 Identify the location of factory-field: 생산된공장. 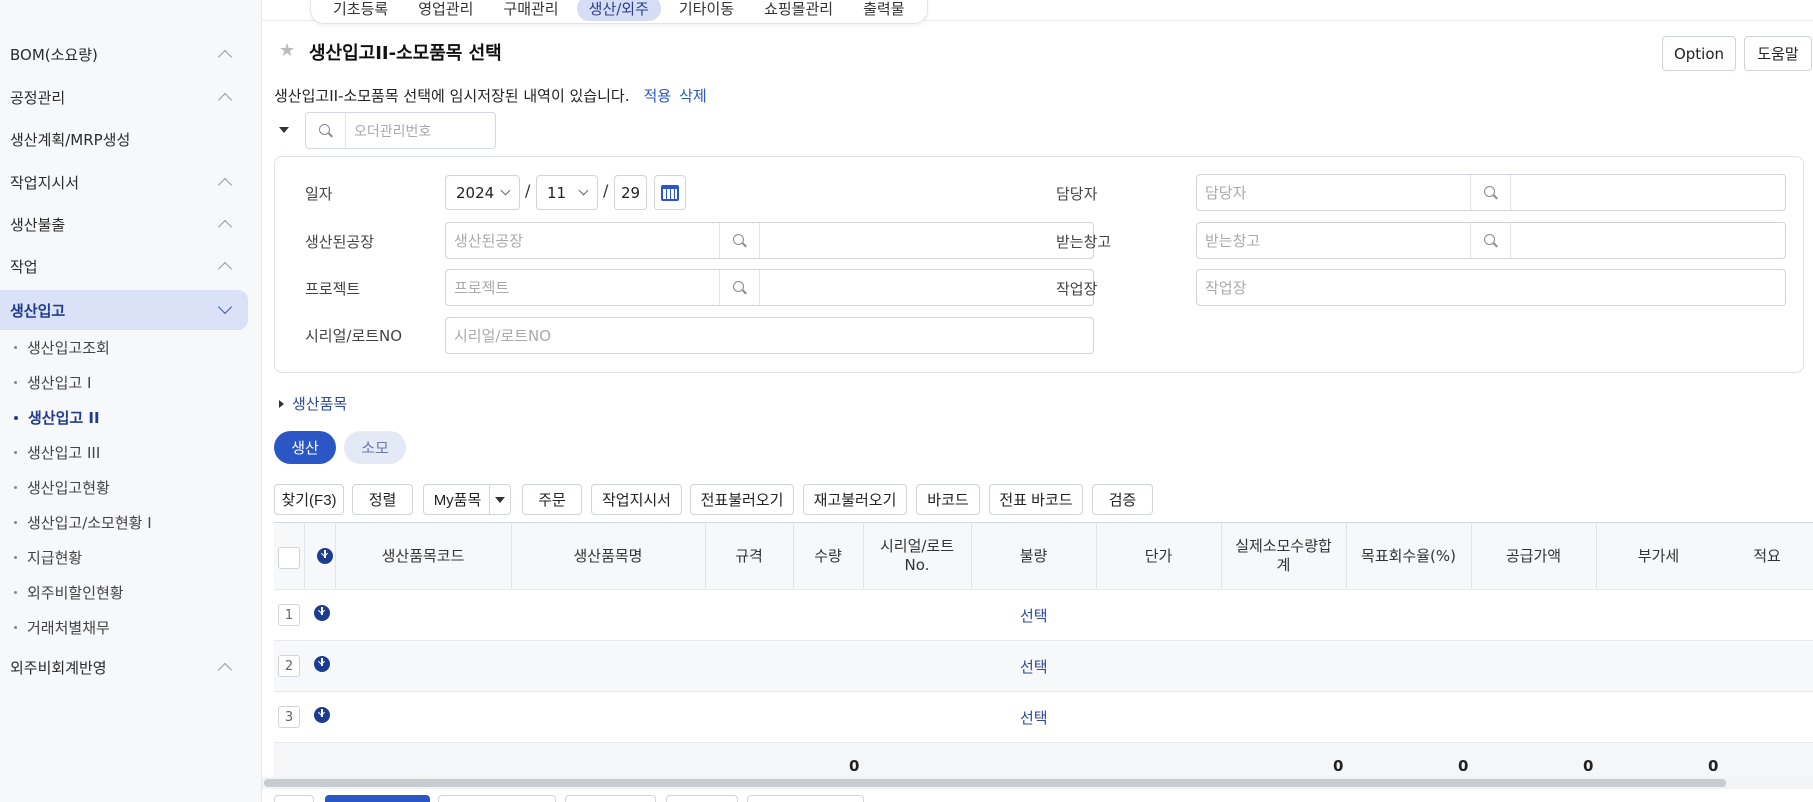
(769, 240).